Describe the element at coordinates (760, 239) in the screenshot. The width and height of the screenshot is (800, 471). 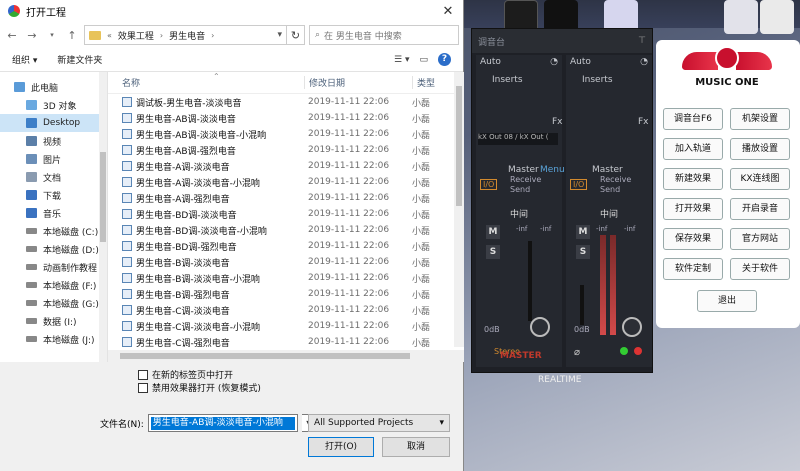
I see `music-one-button: 官方网站` at that location.